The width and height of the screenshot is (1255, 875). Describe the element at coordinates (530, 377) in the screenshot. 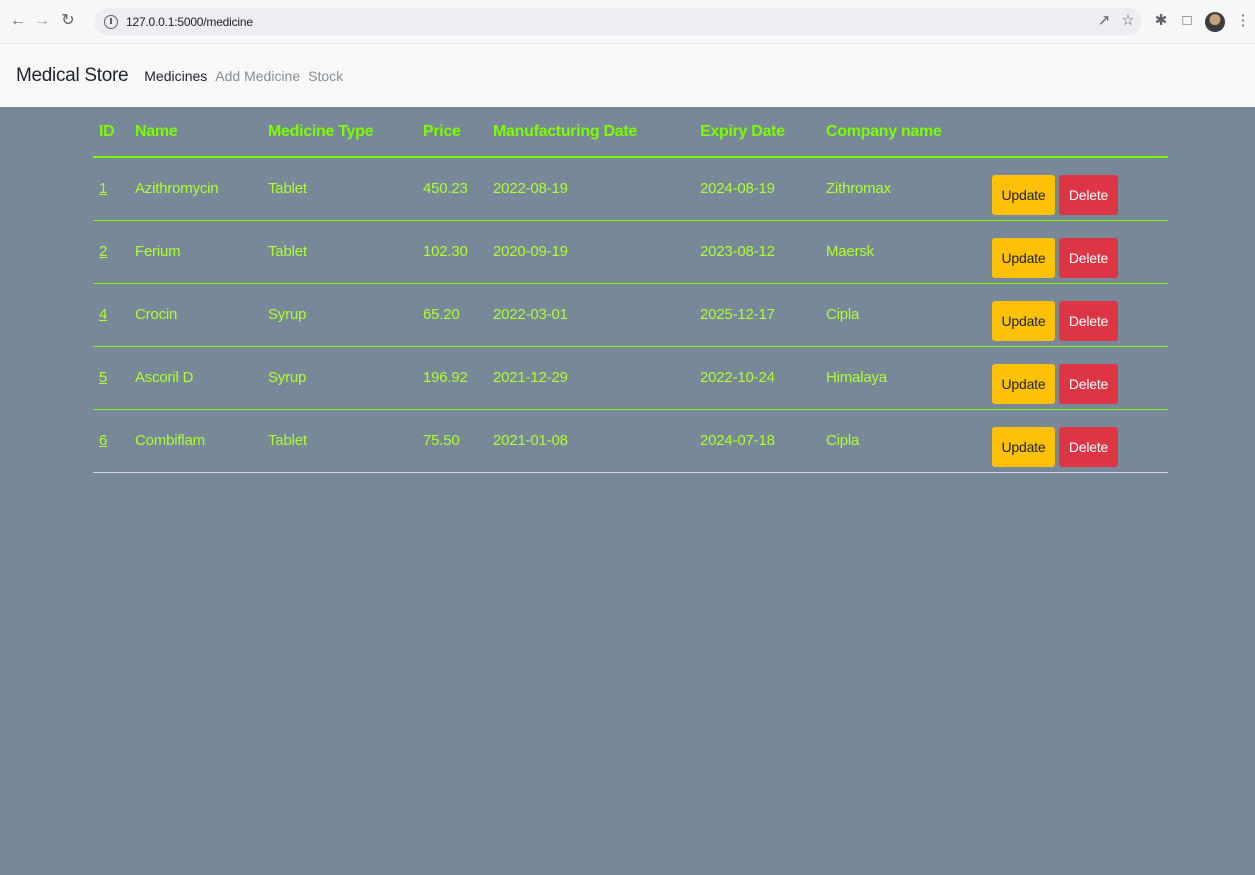

I see `row-mfg-date: 2021-12-29` at that location.